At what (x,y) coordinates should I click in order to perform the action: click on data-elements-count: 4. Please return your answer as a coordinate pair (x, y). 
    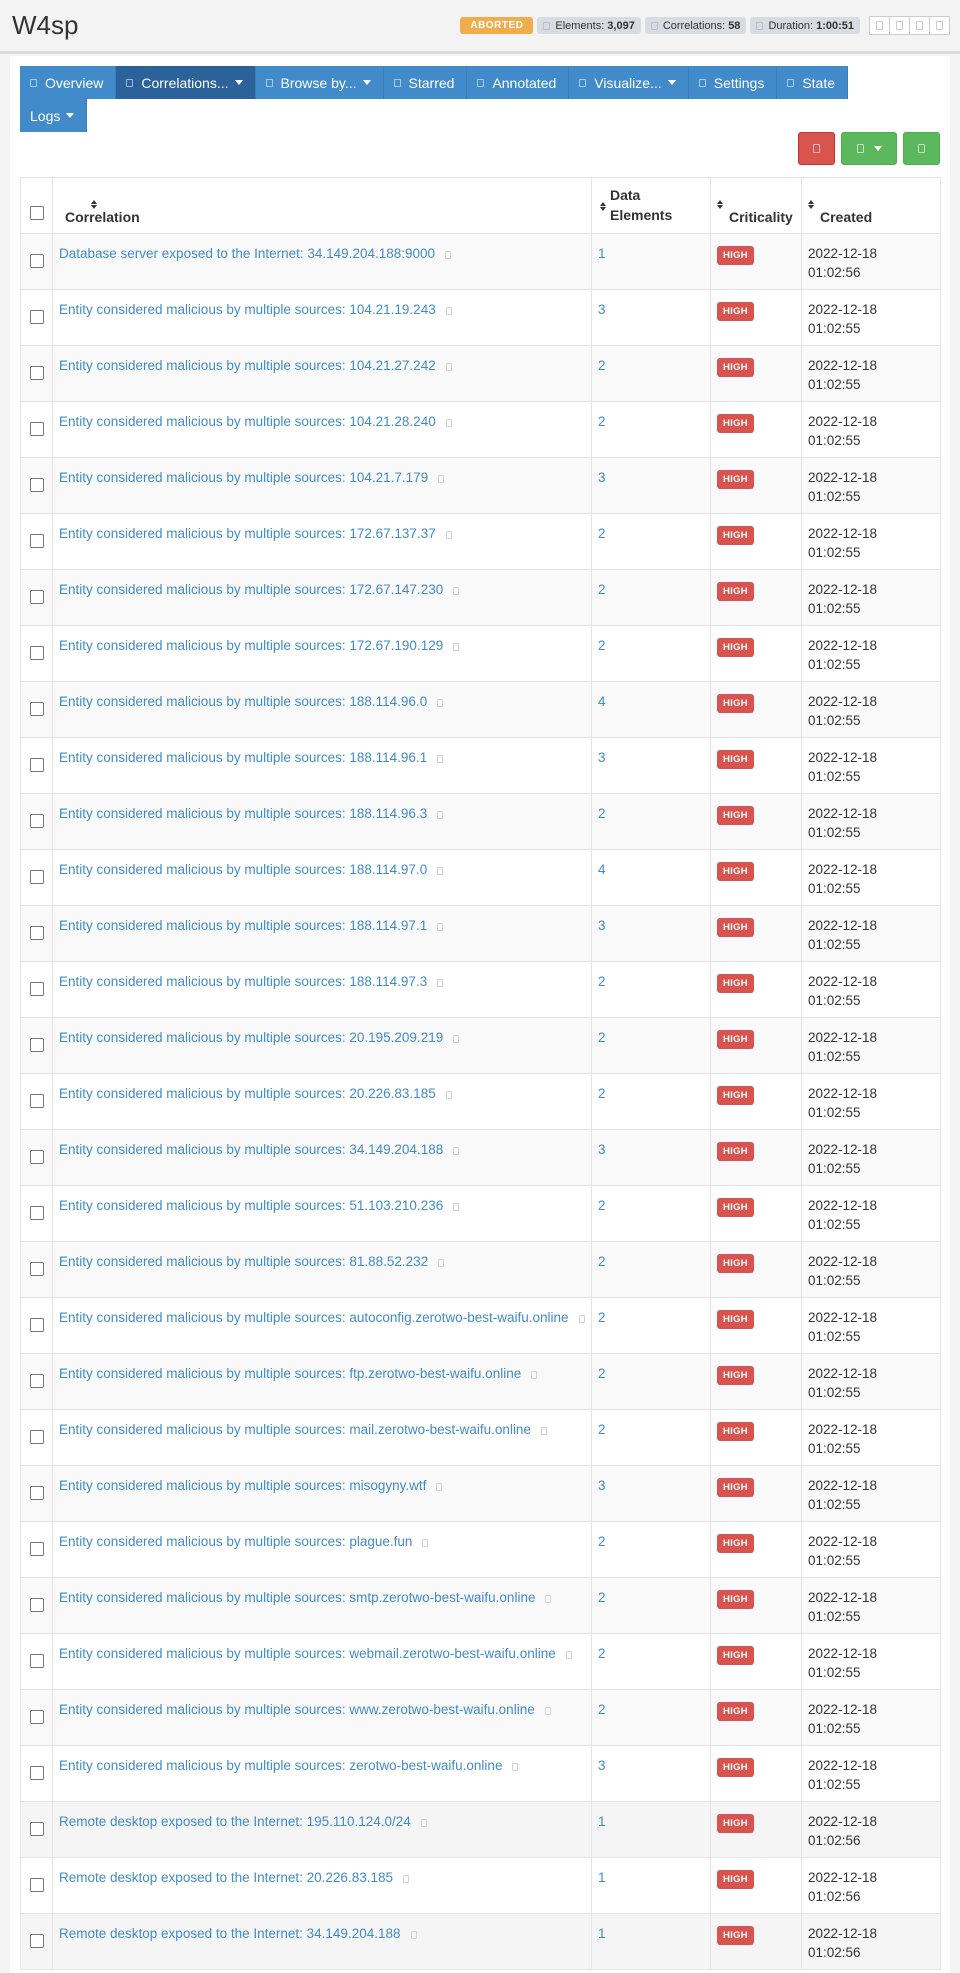
    Looking at the image, I should click on (602, 701).